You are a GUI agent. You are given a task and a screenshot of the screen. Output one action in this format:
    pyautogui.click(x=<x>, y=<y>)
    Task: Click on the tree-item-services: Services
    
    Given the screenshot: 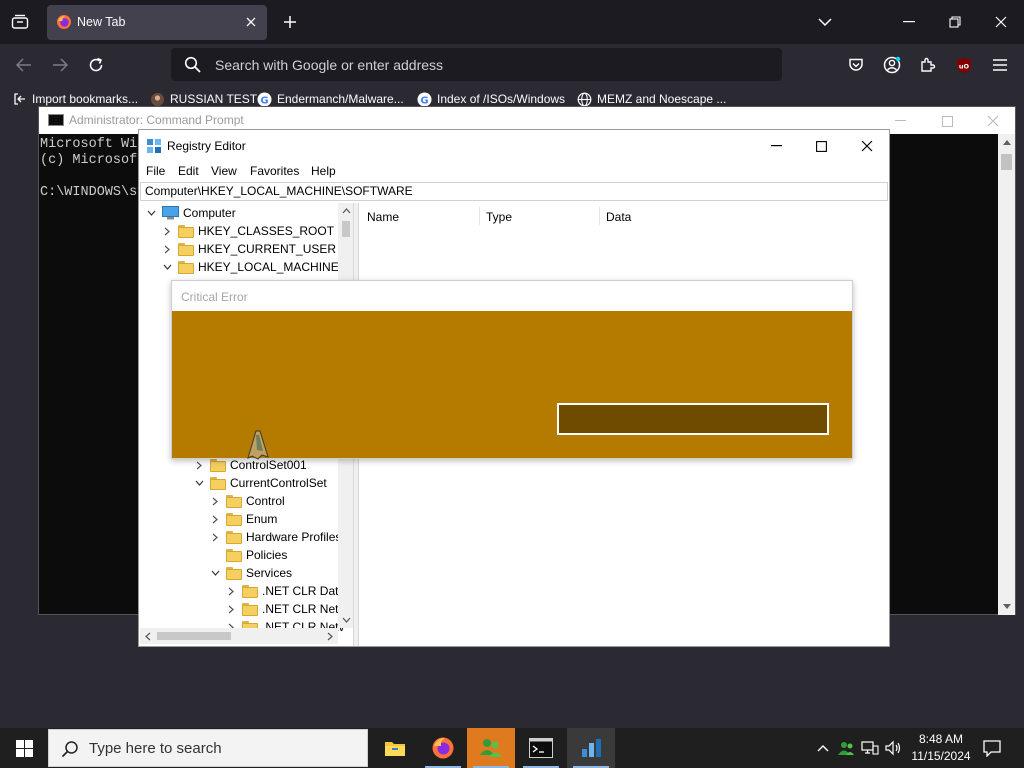 What is the action you would take?
    pyautogui.click(x=250, y=573)
    